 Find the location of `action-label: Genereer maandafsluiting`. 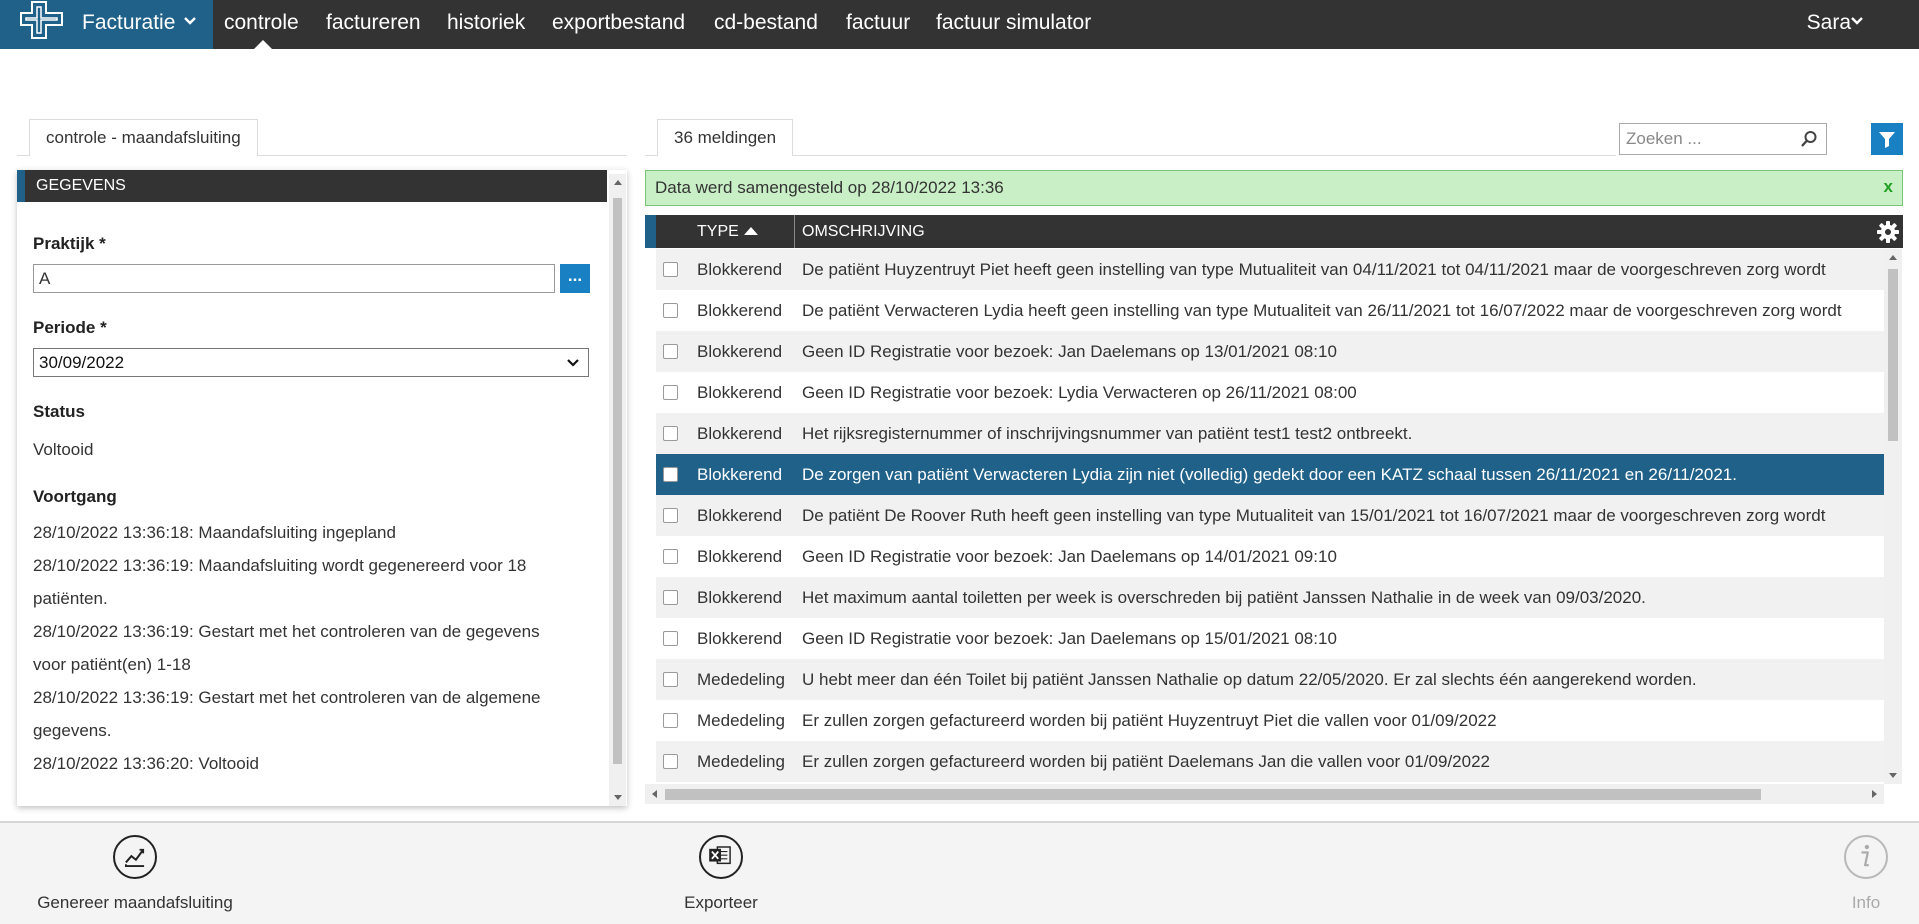

action-label: Genereer maandafsluiting is located at coordinates (135, 902).